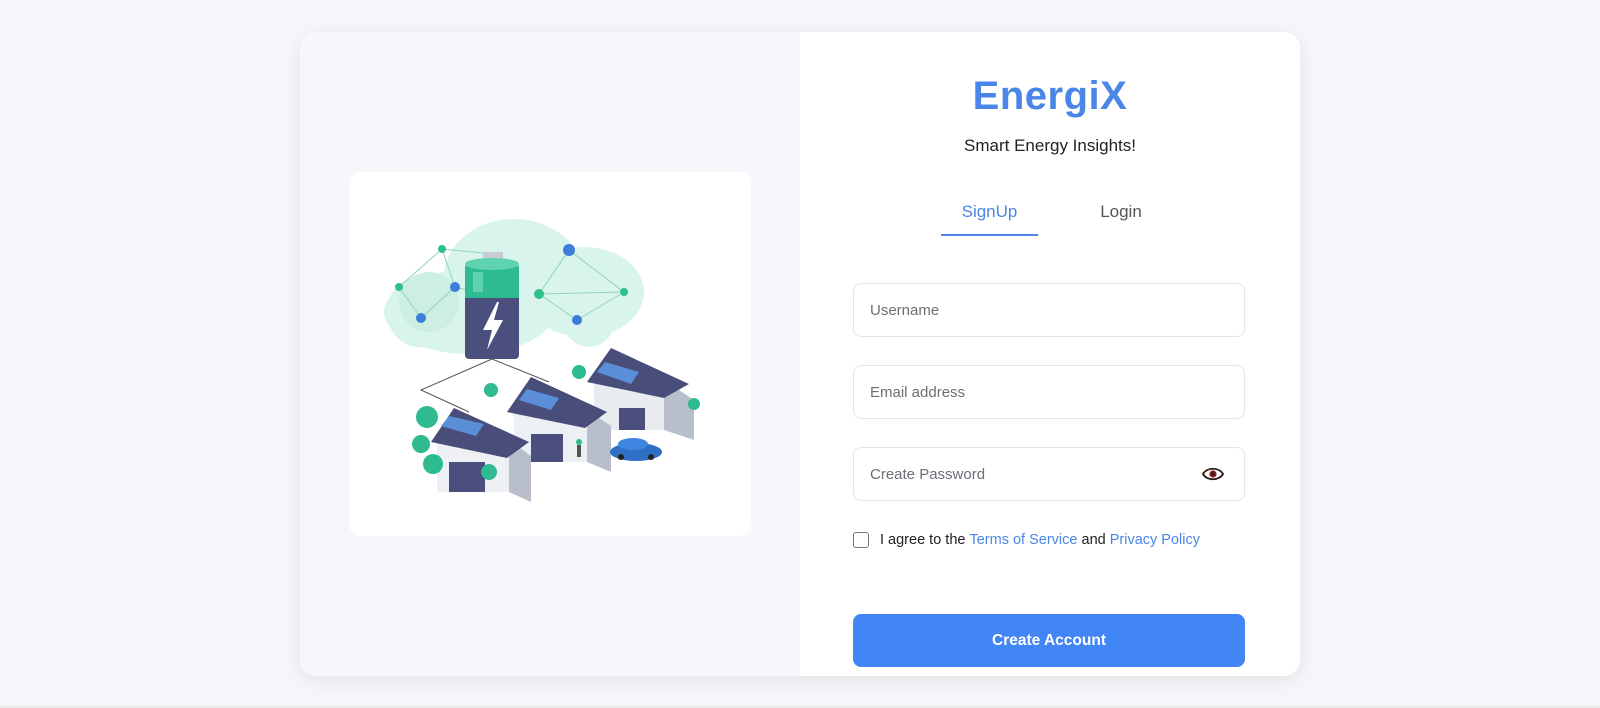  Describe the element at coordinates (923, 540) in the screenshot. I see `agree-prefix: I agree to the` at that location.